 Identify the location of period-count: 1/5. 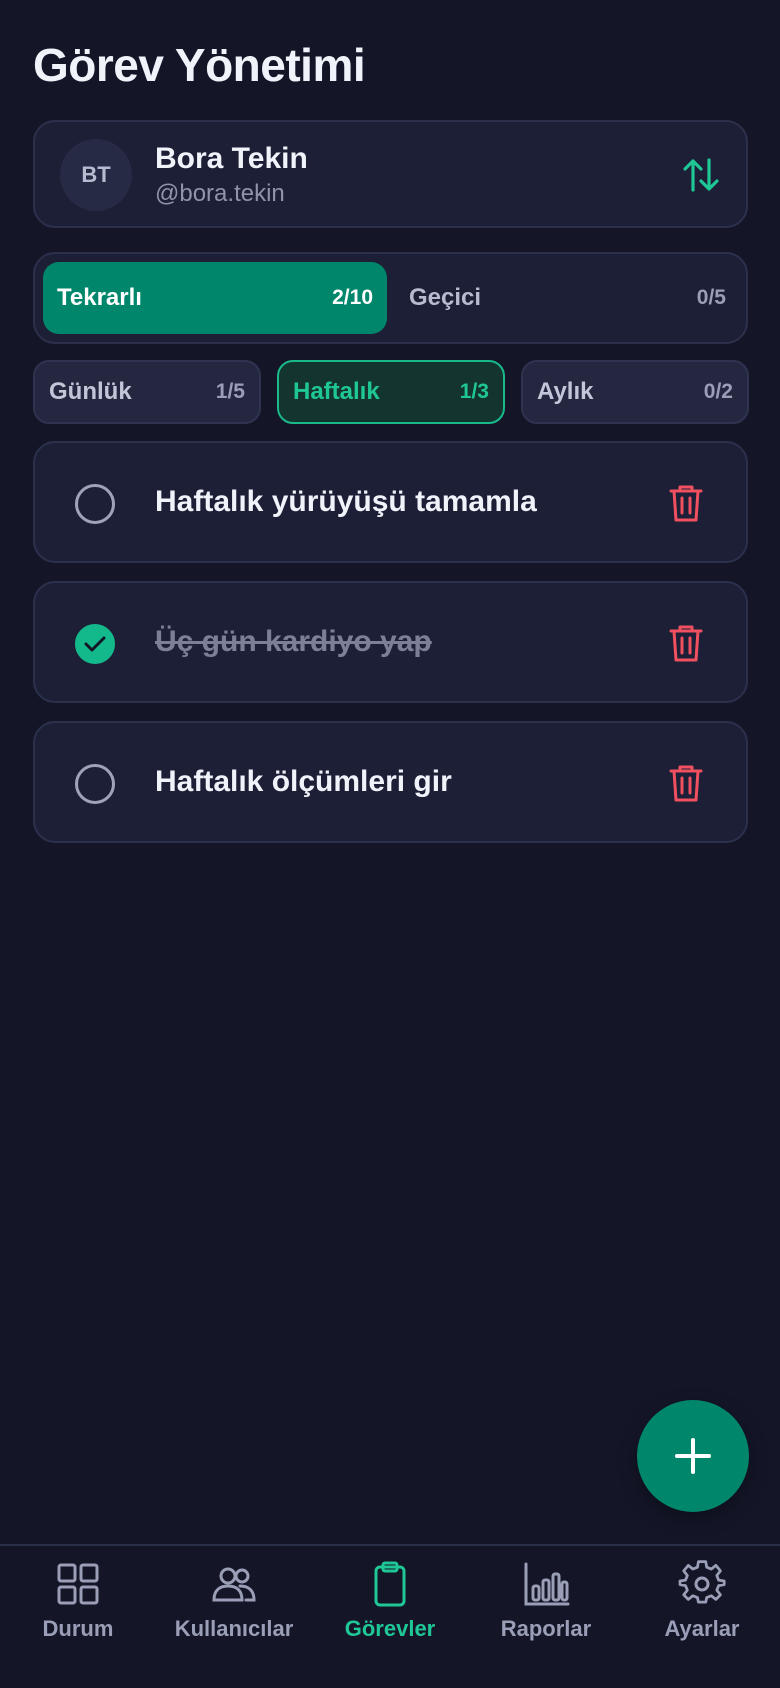
(230, 391).